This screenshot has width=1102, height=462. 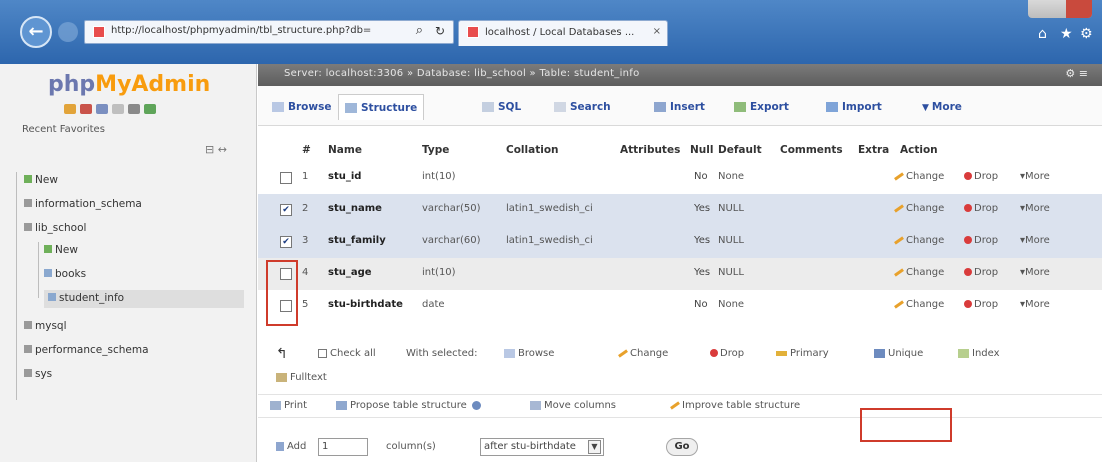 I want to click on home-icon, so click(x=70, y=109).